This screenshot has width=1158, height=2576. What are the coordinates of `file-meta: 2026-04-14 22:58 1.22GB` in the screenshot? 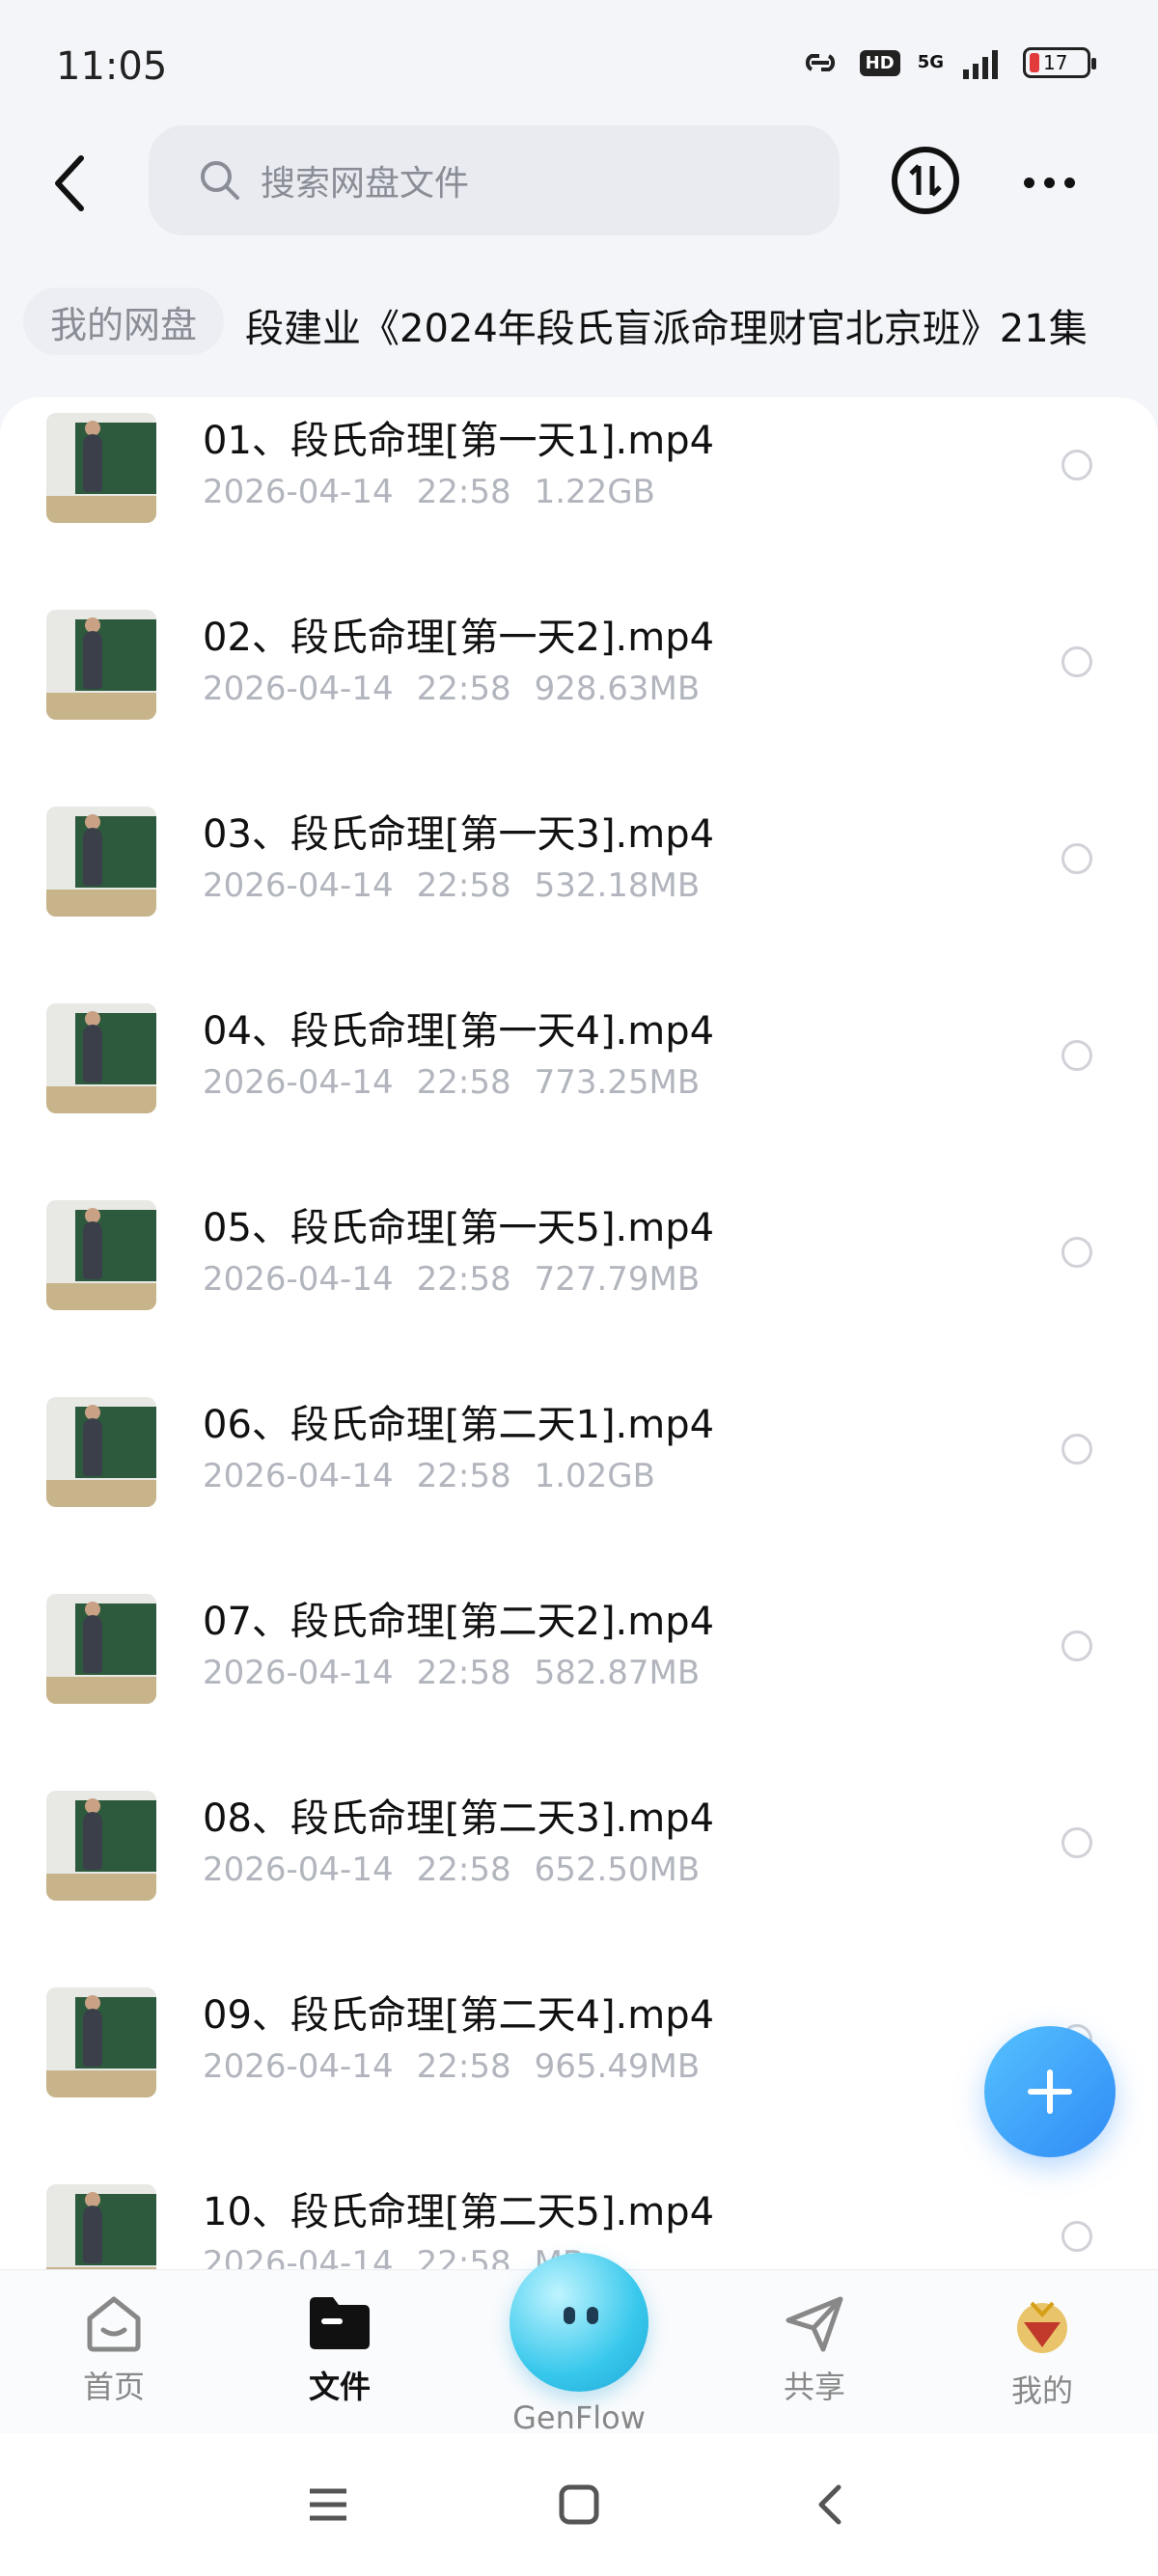 It's located at (440, 492).